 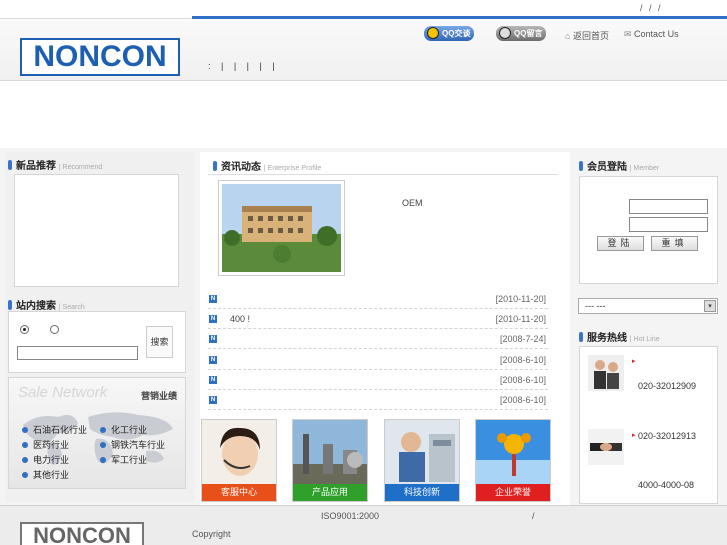 I want to click on qq-message-button: QQ留言, so click(x=521, y=33).